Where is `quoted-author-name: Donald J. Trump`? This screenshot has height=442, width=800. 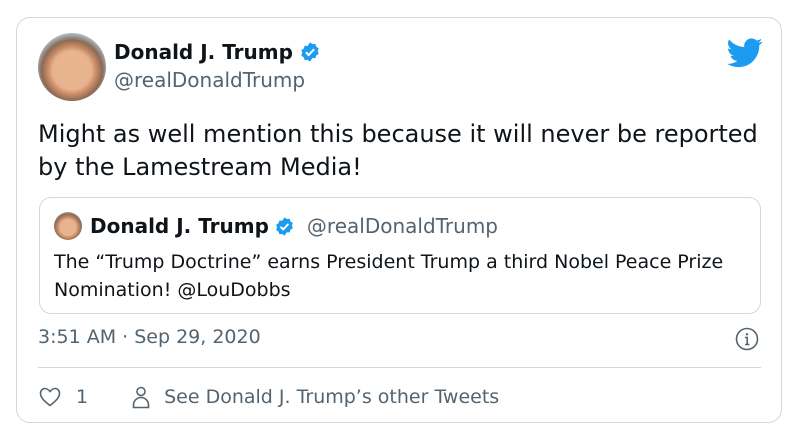 quoted-author-name: Donald J. Trump is located at coordinates (179, 226).